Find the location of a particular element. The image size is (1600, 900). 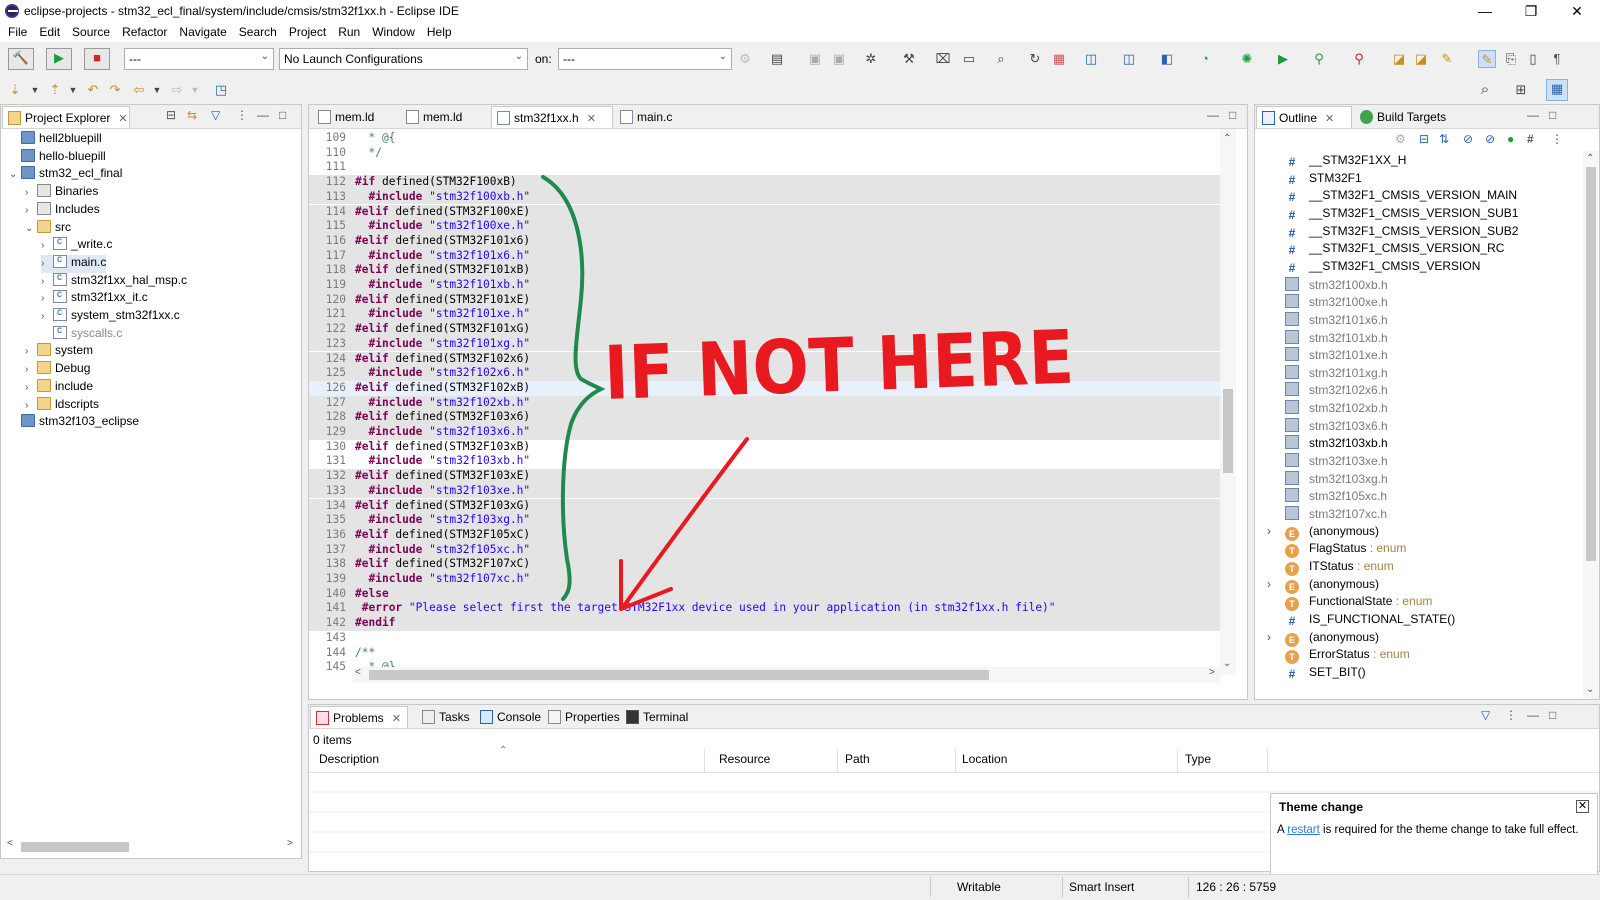

tree-item: › main.c is located at coordinates (74, 263).